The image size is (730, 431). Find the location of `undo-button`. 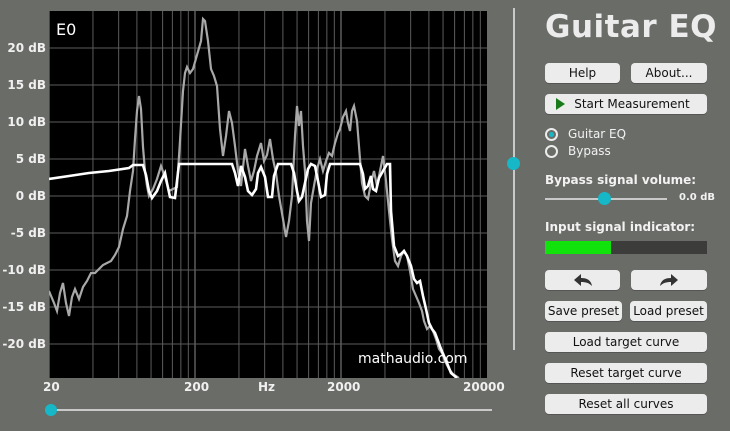

undo-button is located at coordinates (582, 280).